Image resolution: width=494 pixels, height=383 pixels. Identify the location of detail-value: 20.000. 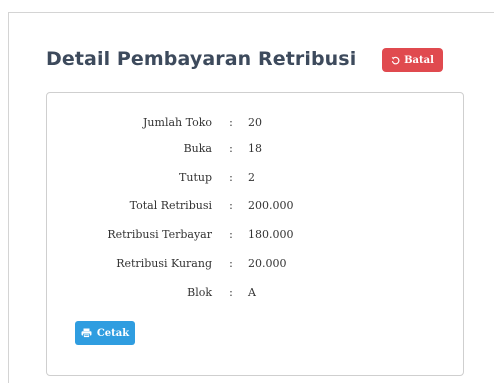
(267, 263).